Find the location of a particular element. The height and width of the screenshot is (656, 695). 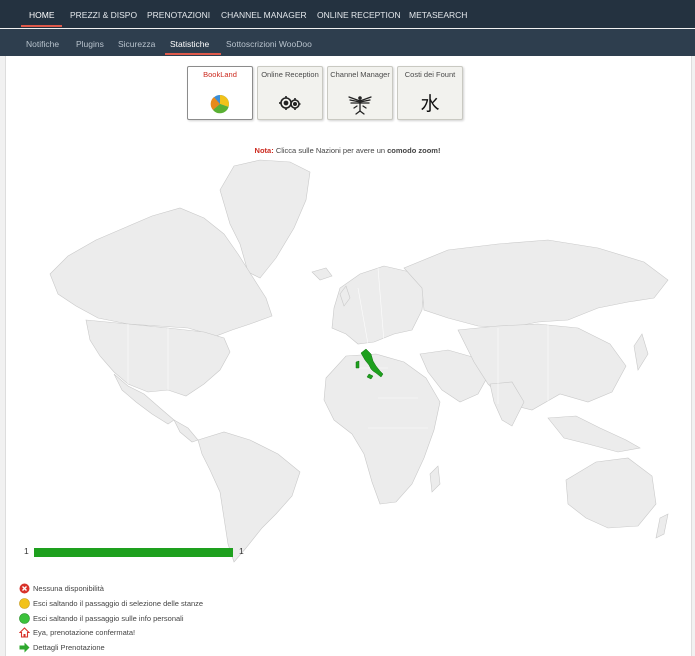

tab-plugins: Plugins is located at coordinates (90, 42).